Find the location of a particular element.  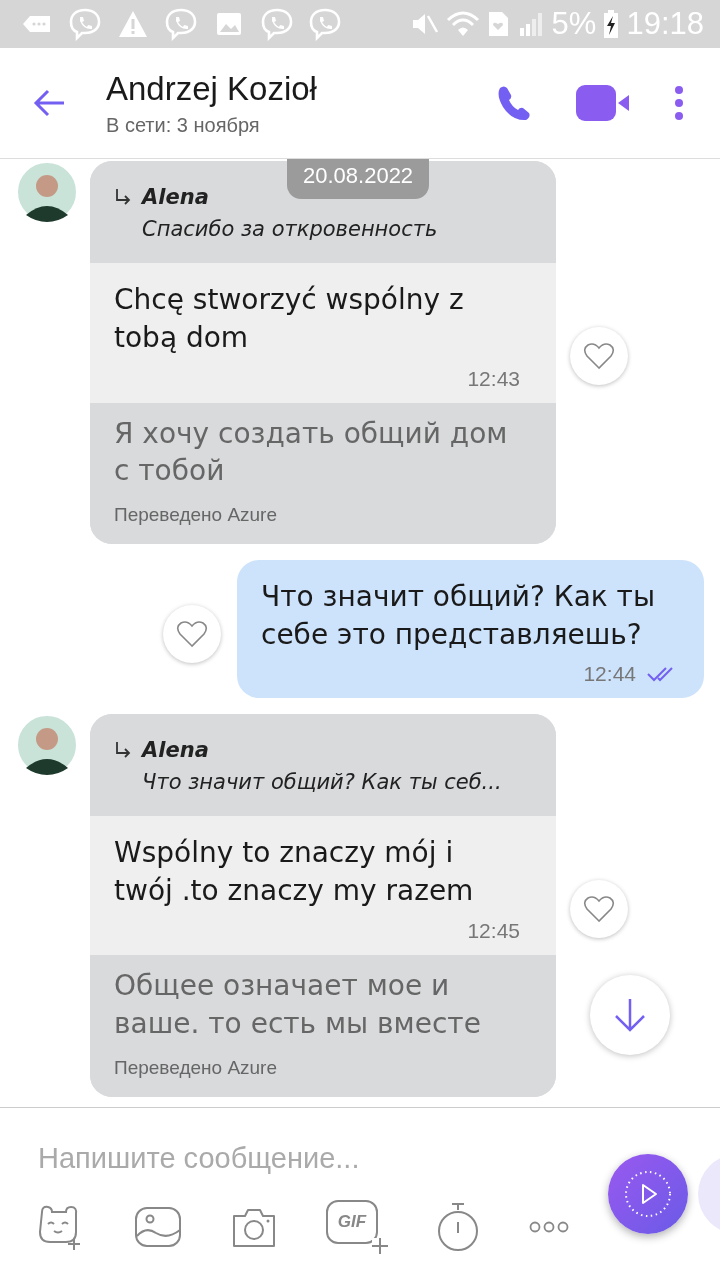

message-time: 12:44 is located at coordinates (609, 673).